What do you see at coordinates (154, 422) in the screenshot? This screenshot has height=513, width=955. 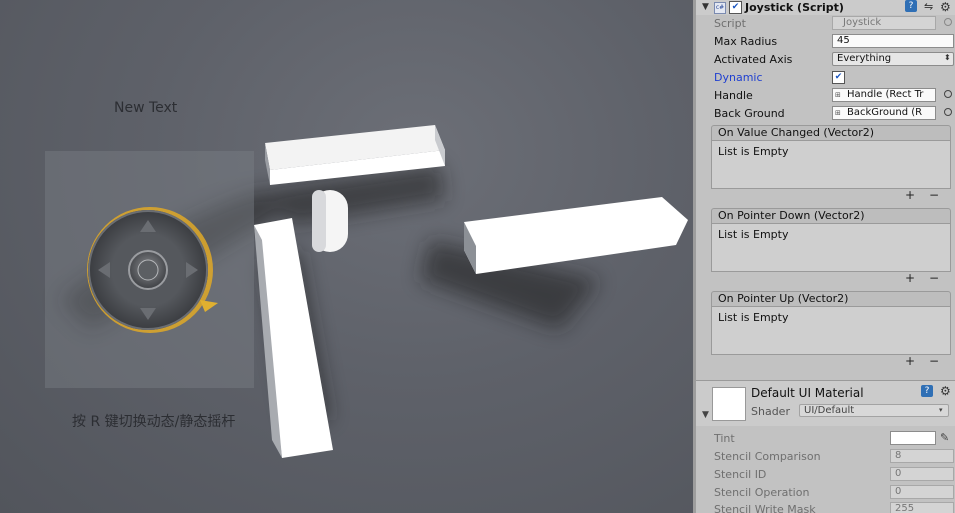 I see `switch-hint-label: 按 R 键切换动态/静态摇杆` at bounding box center [154, 422].